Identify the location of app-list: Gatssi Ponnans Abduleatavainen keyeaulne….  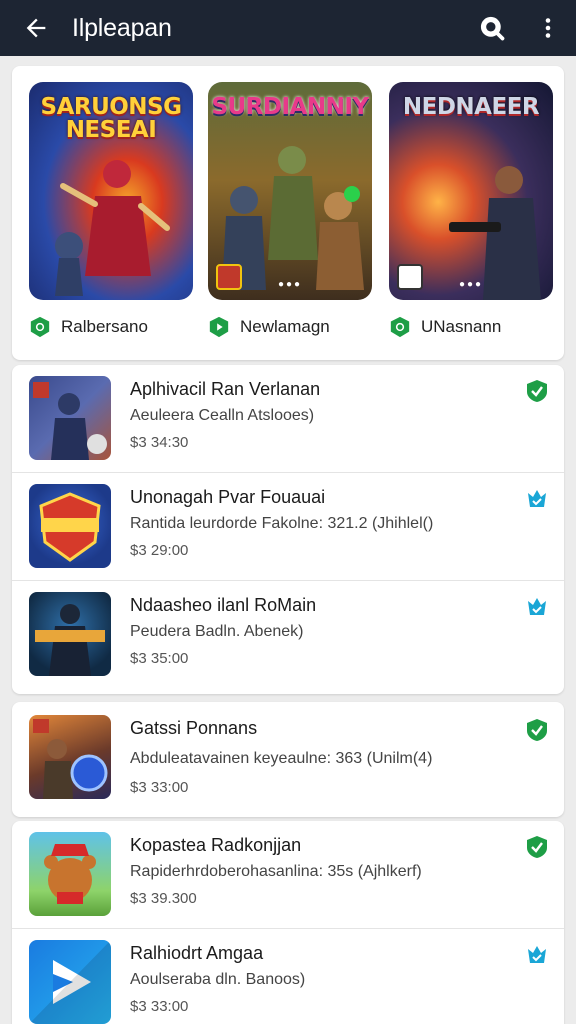
(288, 759).